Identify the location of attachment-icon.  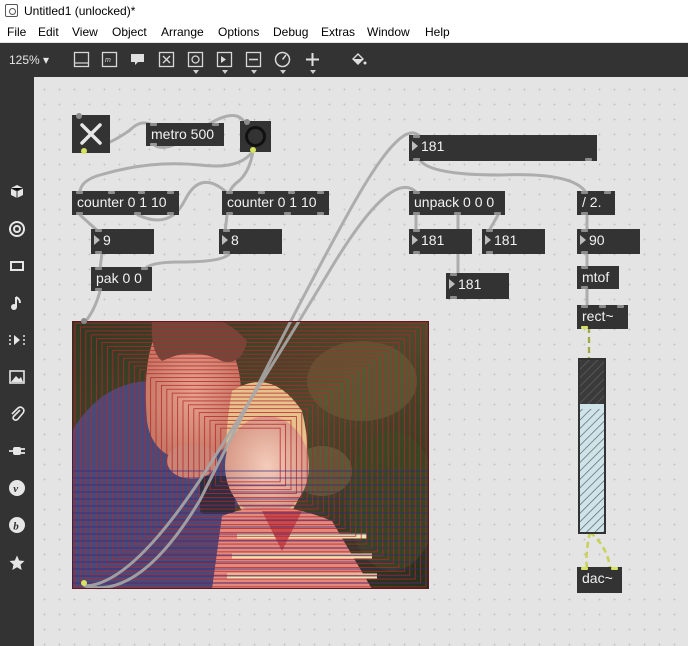
(17, 414).